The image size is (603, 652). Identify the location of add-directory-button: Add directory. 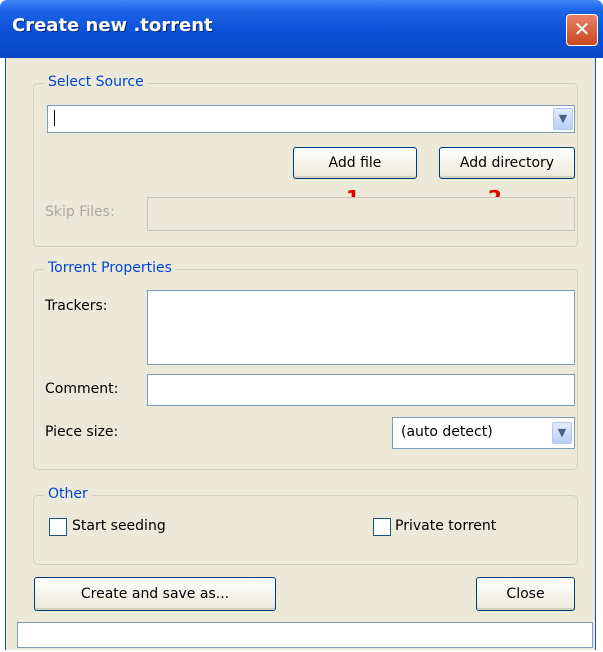
(507, 163).